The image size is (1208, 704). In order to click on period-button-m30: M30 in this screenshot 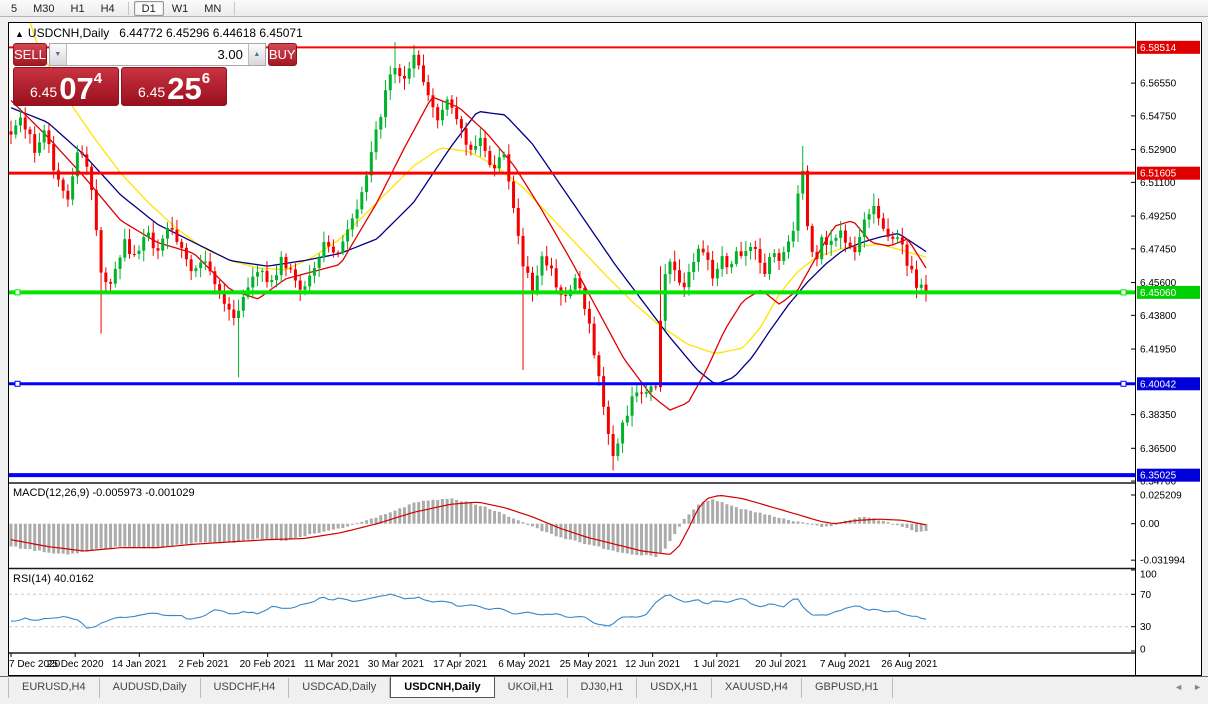, I will do `click(43, 8)`.